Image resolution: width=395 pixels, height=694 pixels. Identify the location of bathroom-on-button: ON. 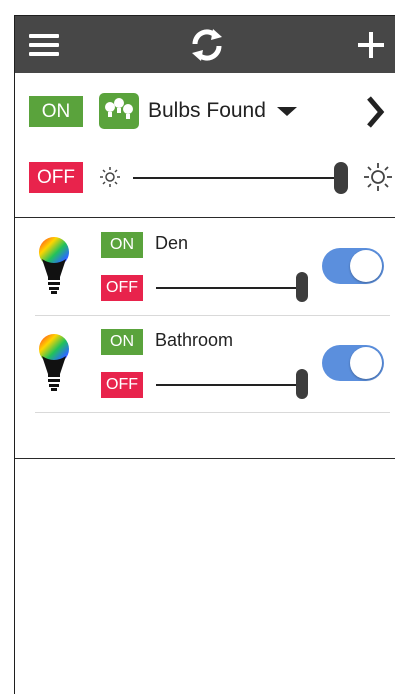
(122, 342).